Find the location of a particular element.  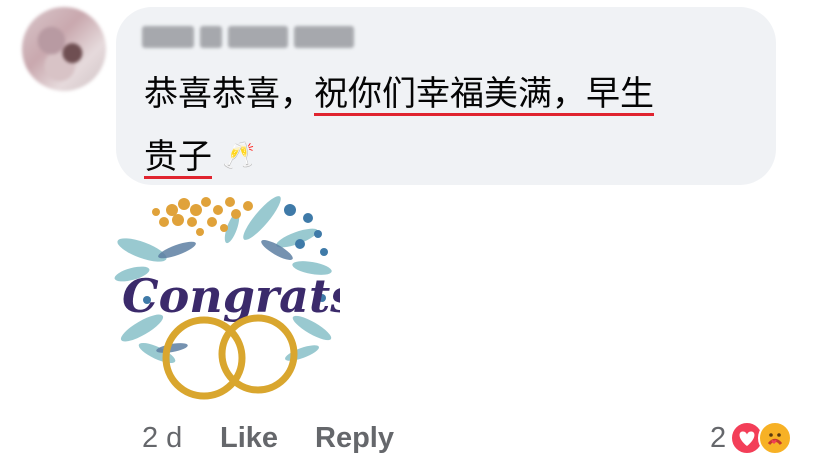

congrats-sticker: Congrats is located at coordinates (226, 299).